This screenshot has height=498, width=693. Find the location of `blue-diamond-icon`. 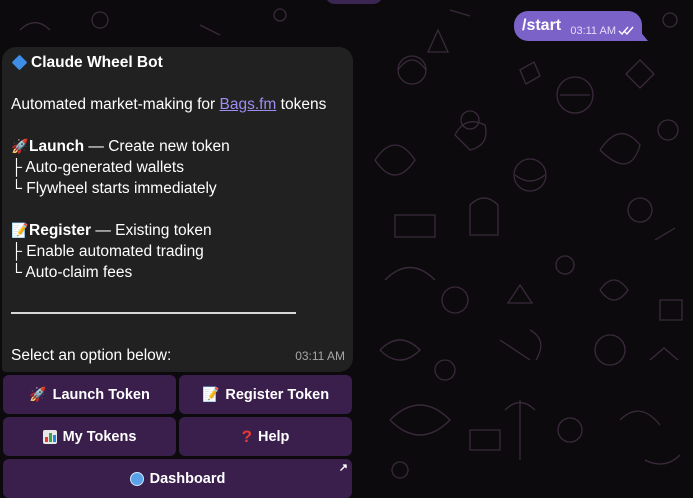

blue-diamond-icon is located at coordinates (19, 62).